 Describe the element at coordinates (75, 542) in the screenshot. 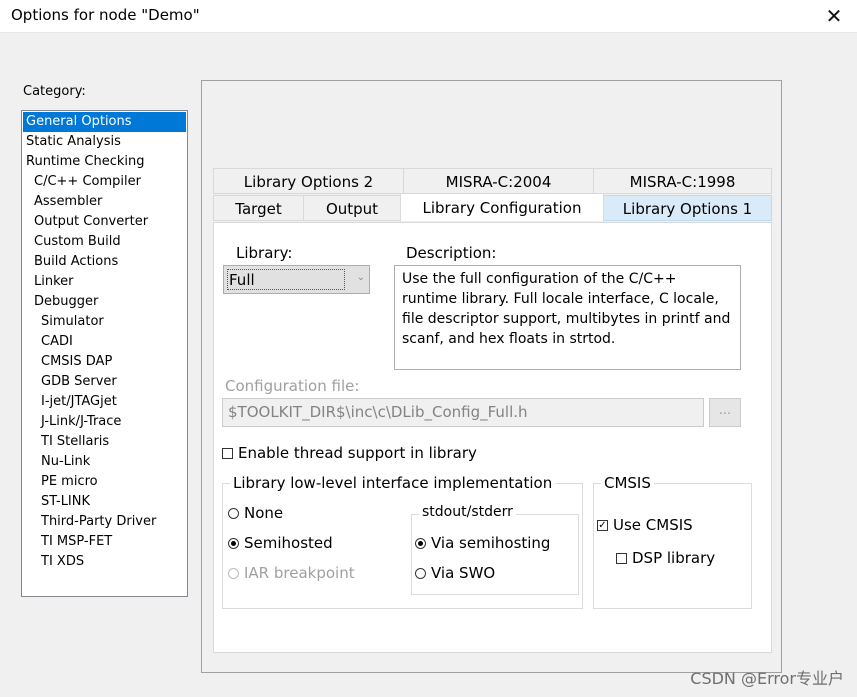

I see `category-item-ti-msp-fet: TI MSP-FET` at that location.